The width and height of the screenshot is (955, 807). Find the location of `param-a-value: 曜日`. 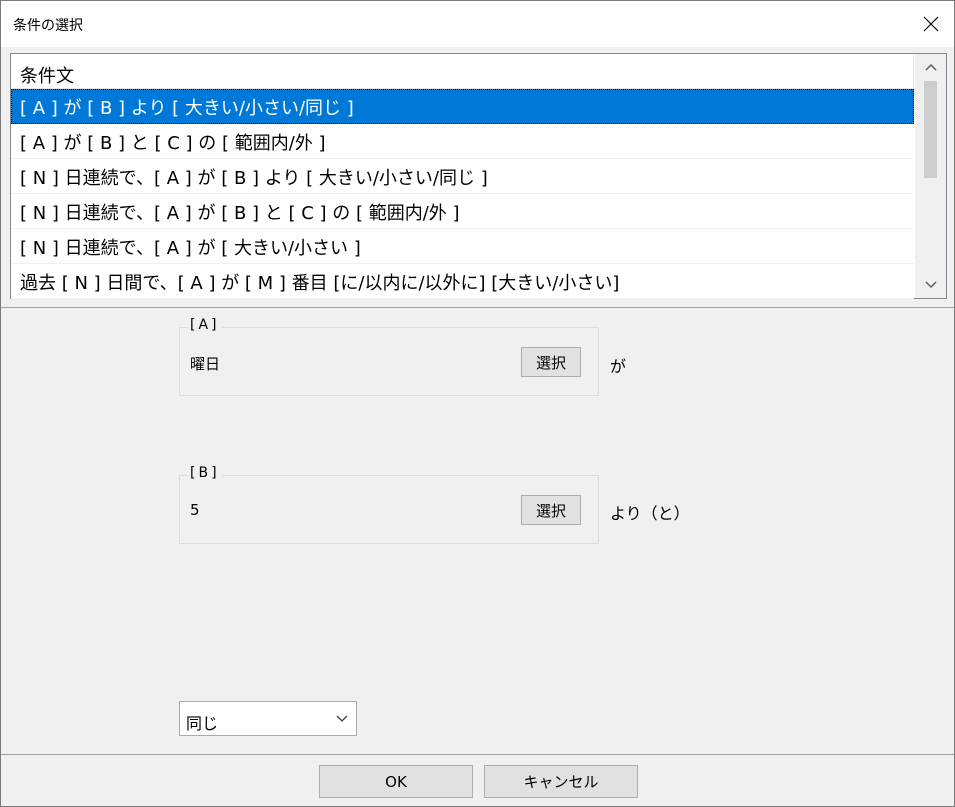

param-a-value: 曜日 is located at coordinates (205, 364).